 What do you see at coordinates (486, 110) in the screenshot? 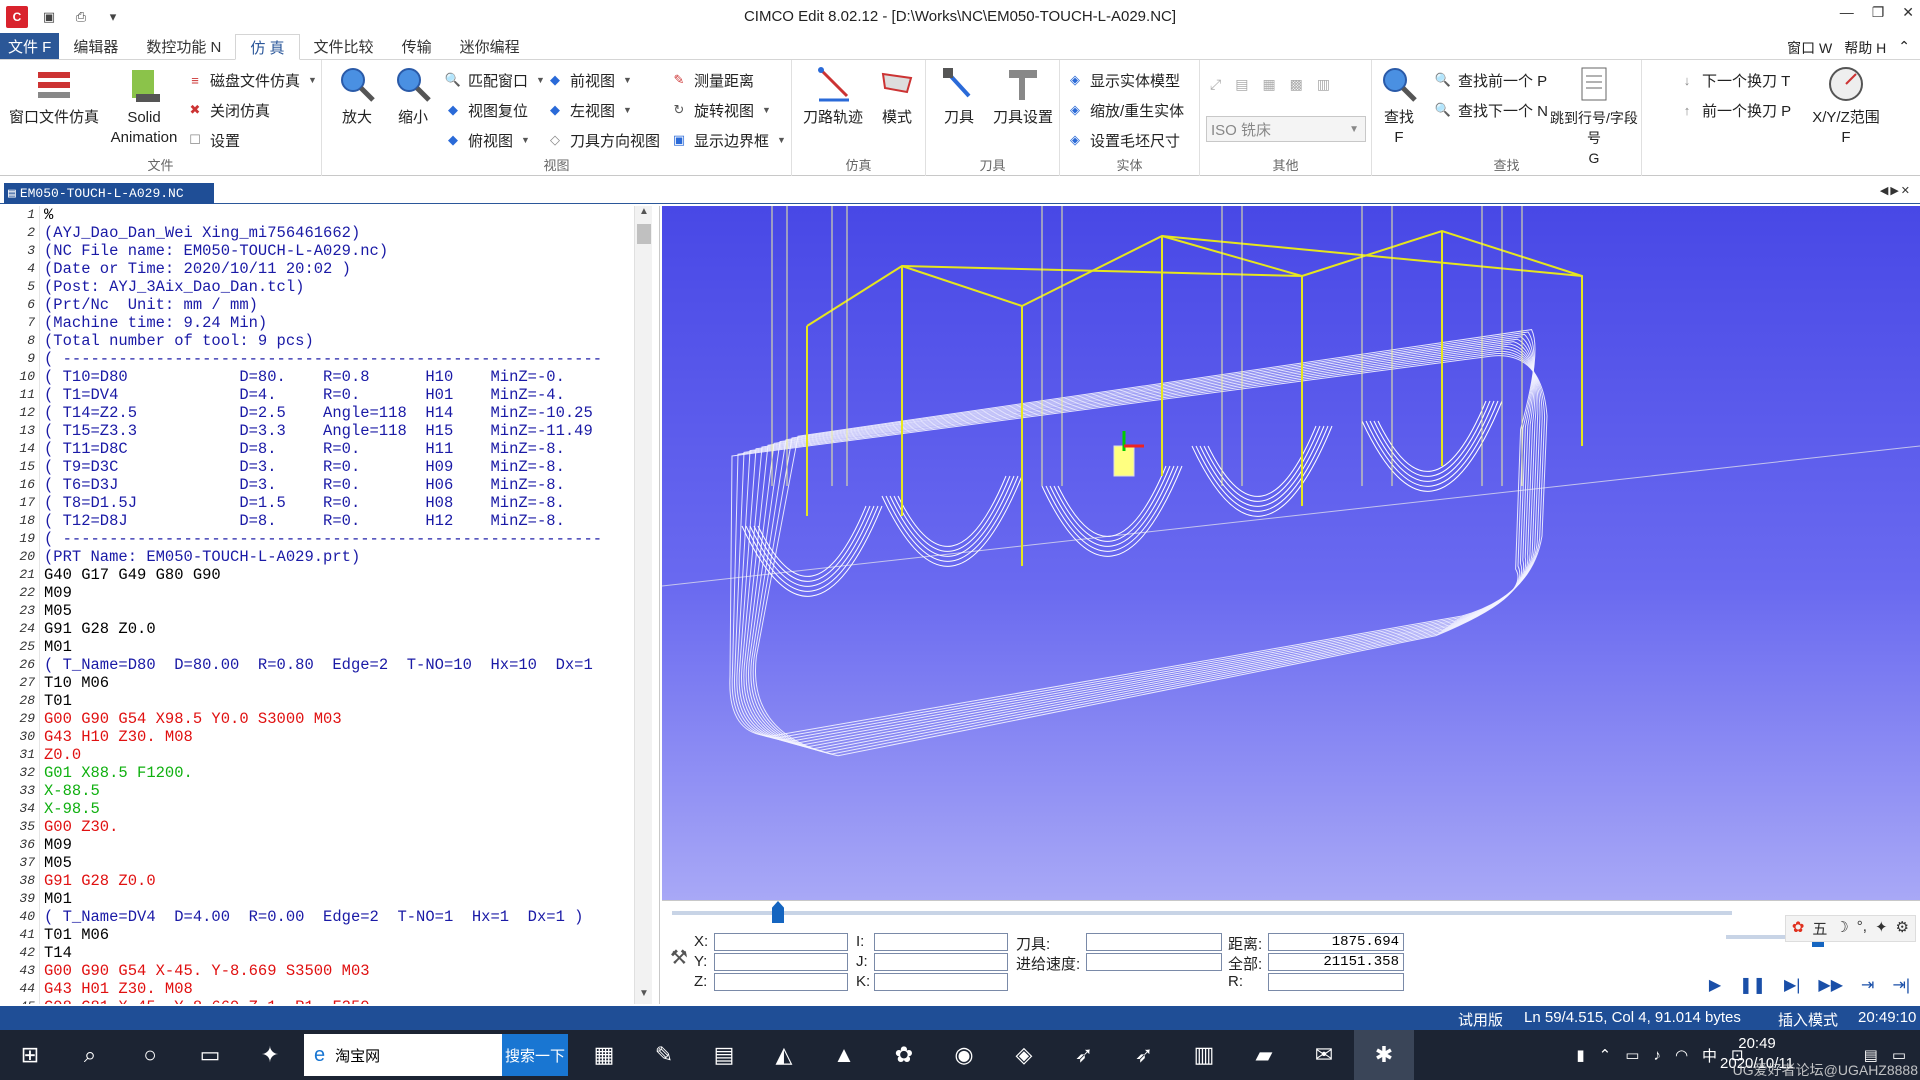
I see `view-reset-button: ◆ 视图复位` at bounding box center [486, 110].